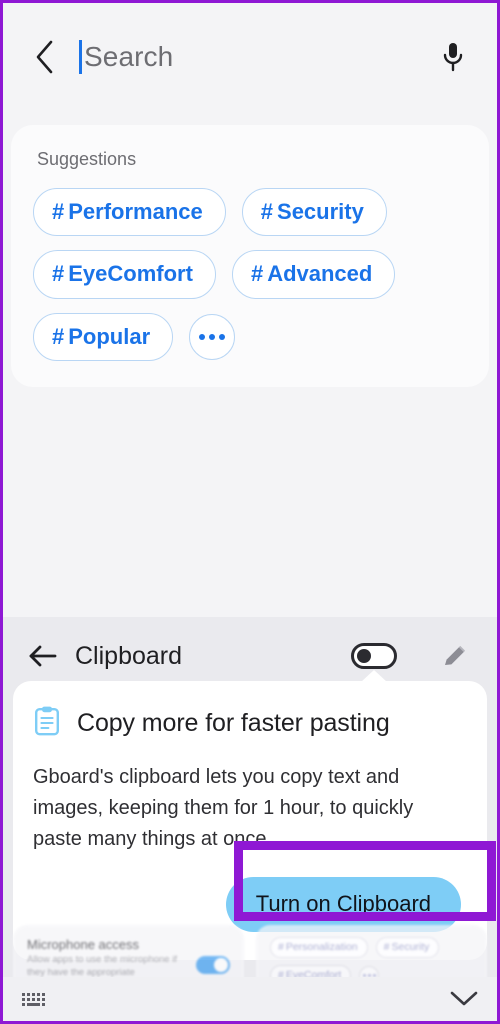 Image resolution: width=500 pixels, height=1024 pixels. Describe the element at coordinates (455, 656) in the screenshot. I see `pencil-icon` at that location.